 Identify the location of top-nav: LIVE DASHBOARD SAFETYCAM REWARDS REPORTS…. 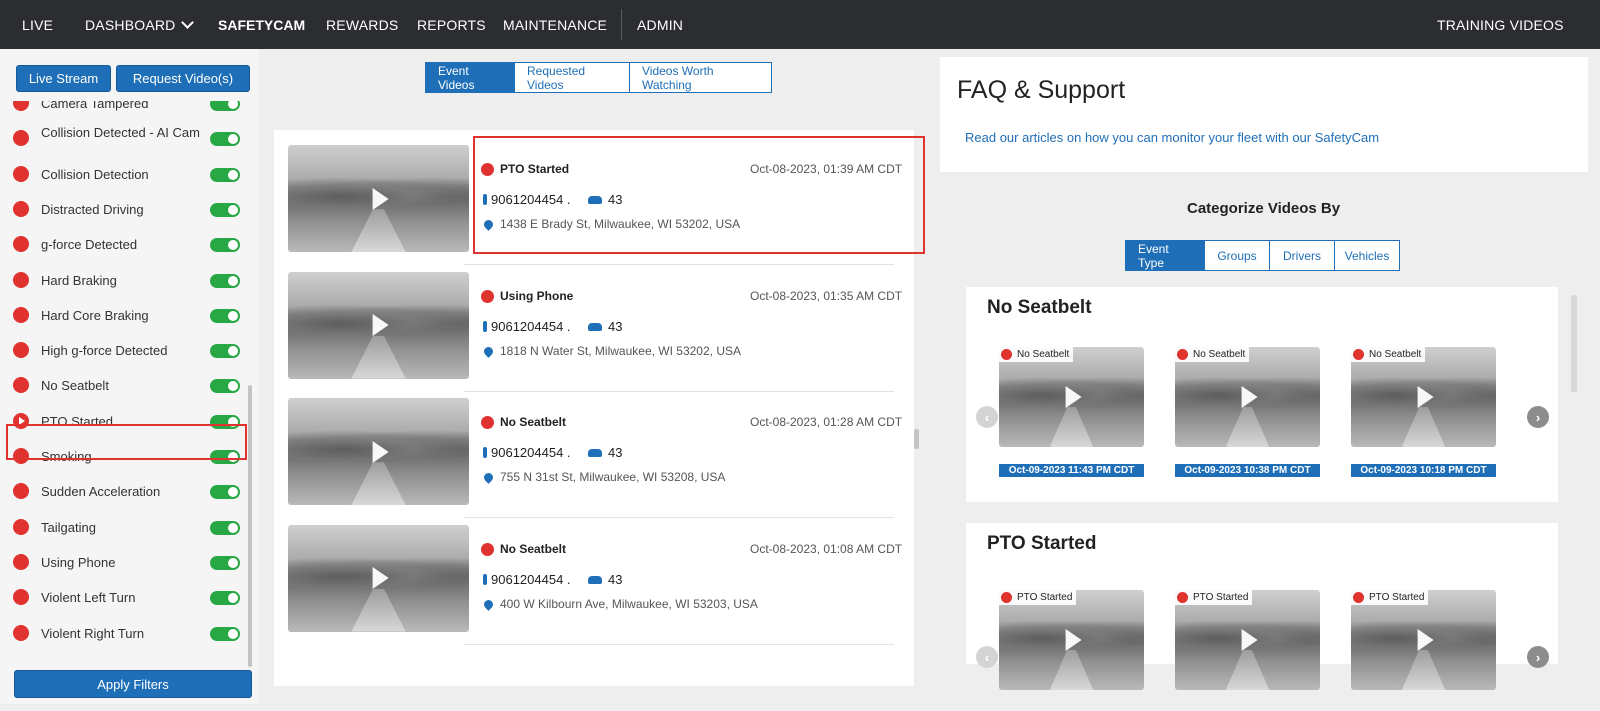
(800, 24).